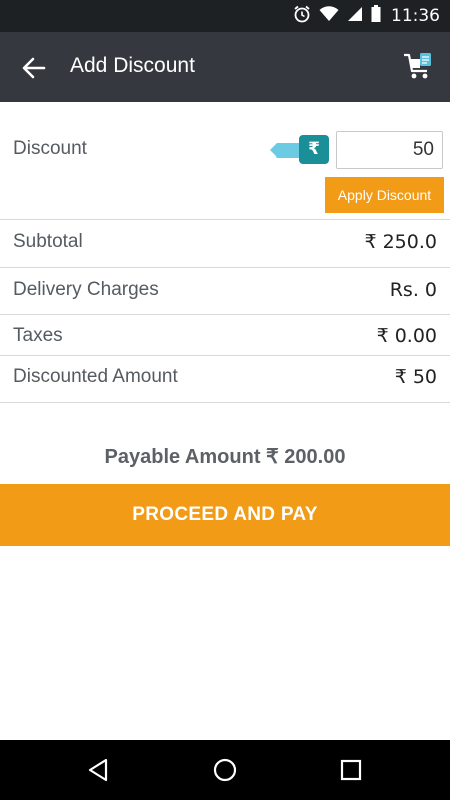 The image size is (450, 800). I want to click on discounted-amount-value: ₹ 50, so click(415, 377).